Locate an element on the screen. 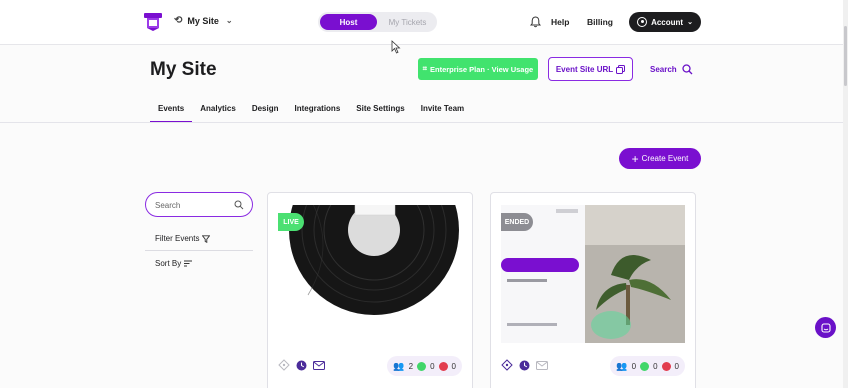  create-event-label: Create Event is located at coordinates (665, 158).